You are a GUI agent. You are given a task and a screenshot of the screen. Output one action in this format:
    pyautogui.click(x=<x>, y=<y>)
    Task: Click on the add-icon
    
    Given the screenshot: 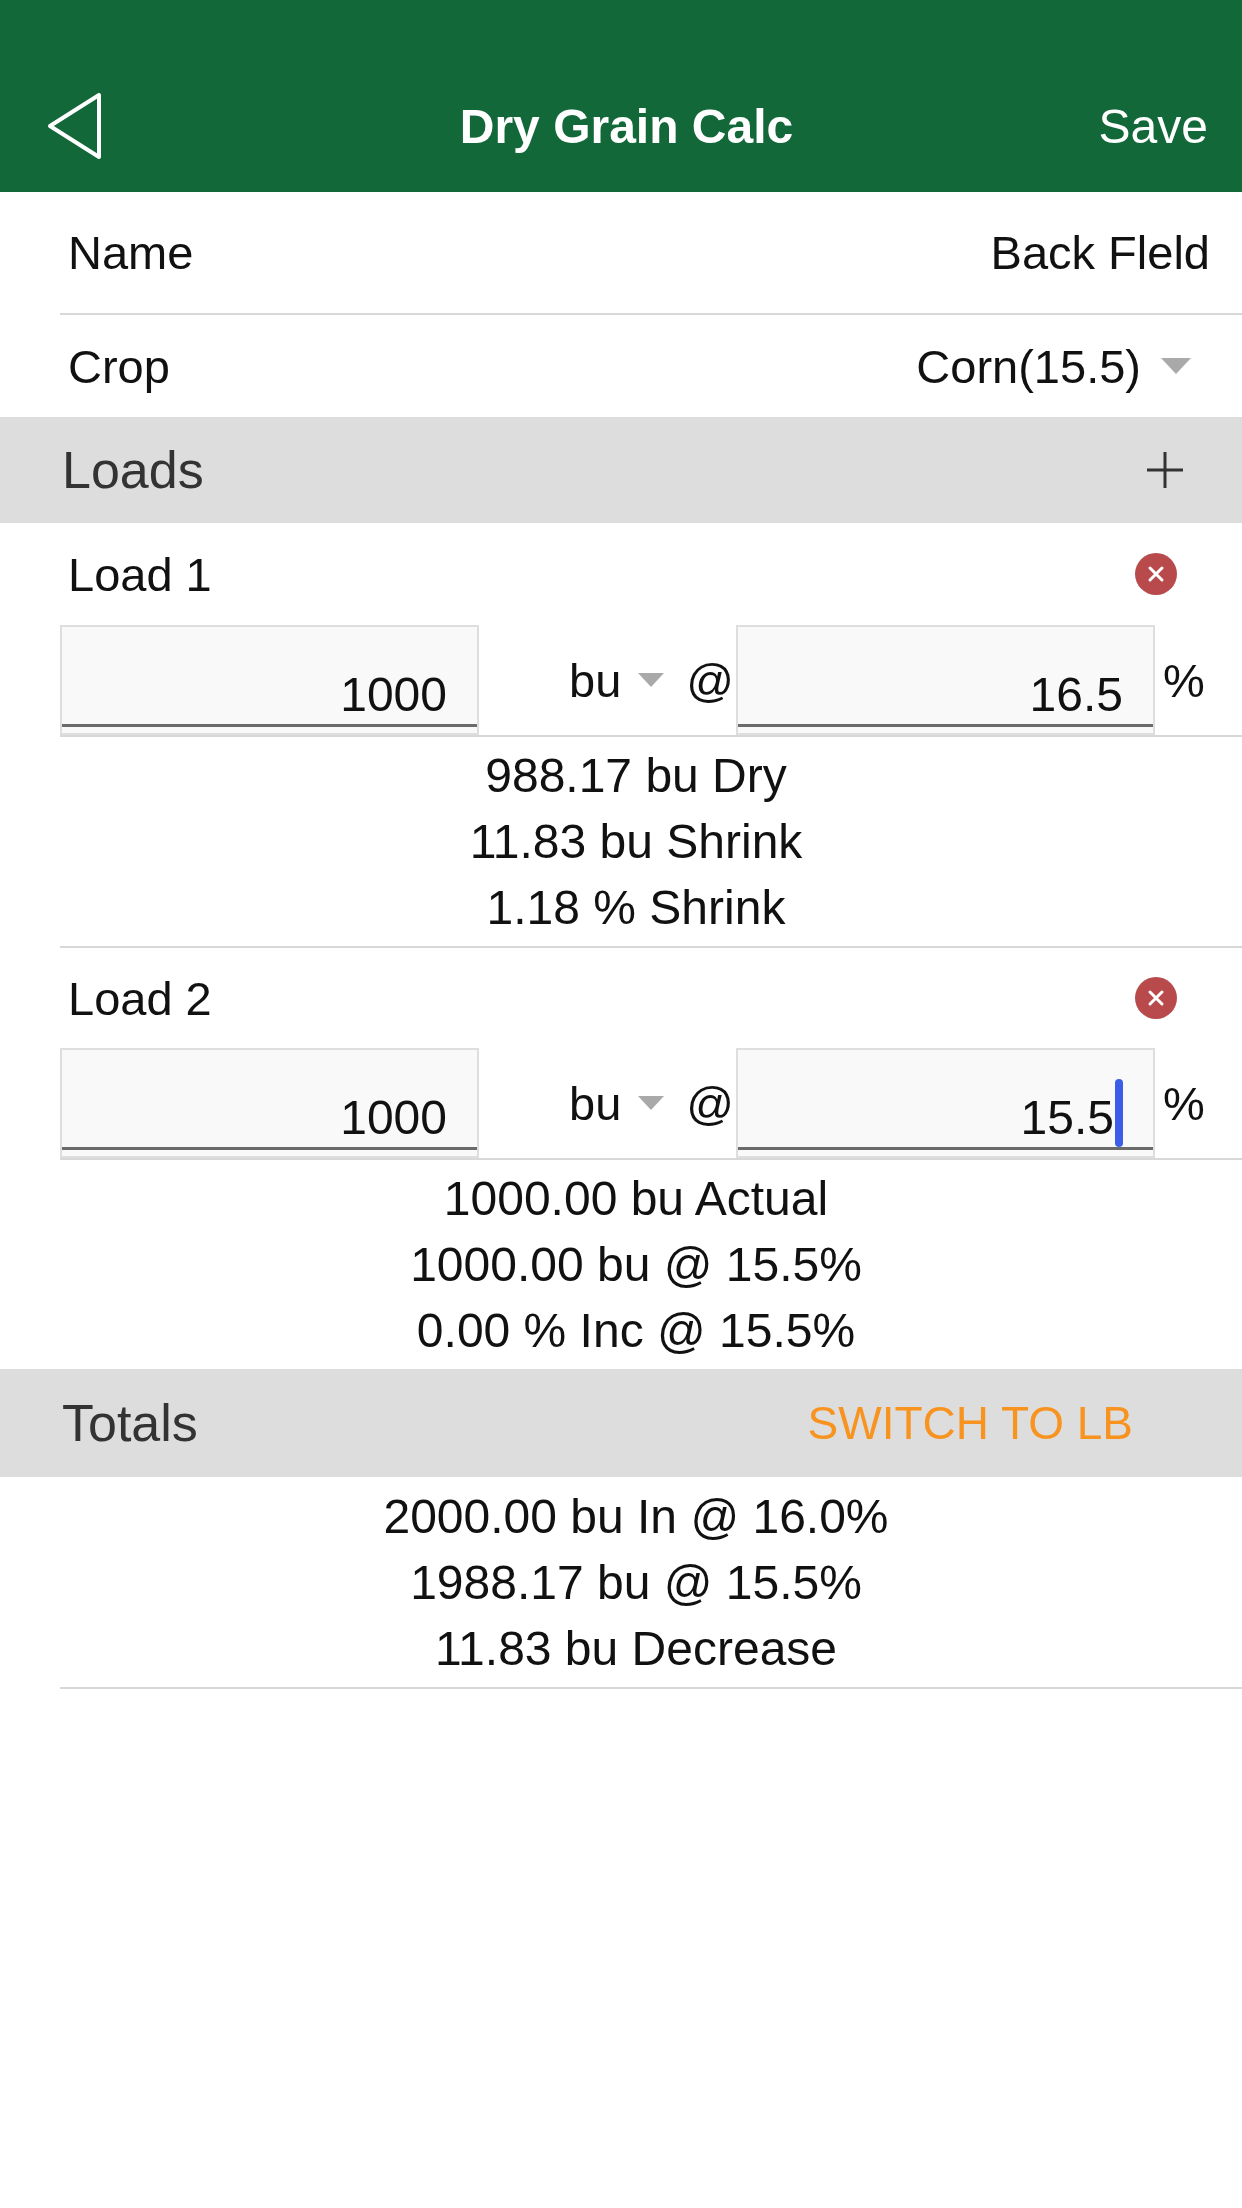 What is the action you would take?
    pyautogui.click(x=1165, y=470)
    